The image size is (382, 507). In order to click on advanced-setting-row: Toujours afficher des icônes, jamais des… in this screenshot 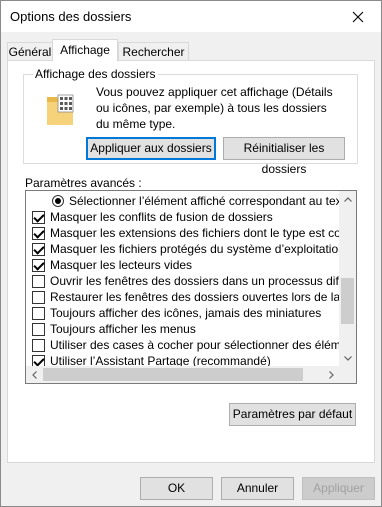, I will do `click(183, 313)`.